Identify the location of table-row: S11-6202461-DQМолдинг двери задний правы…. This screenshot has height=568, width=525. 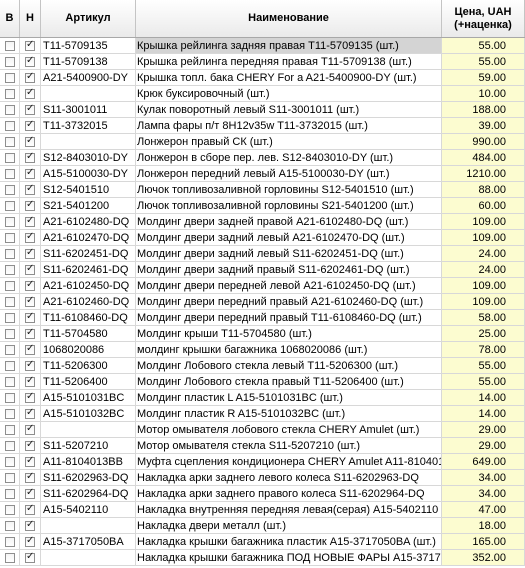
(262, 270).